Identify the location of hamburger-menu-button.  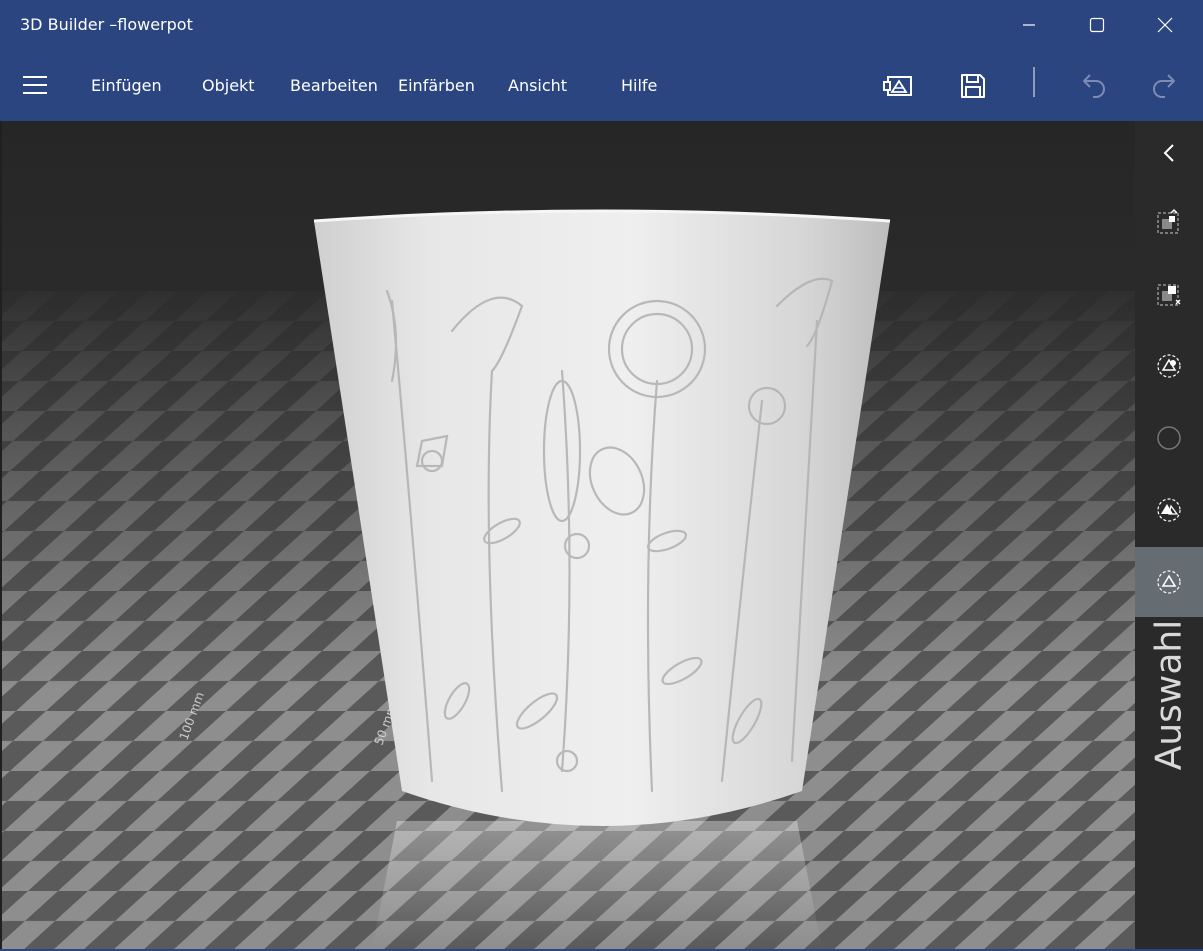
(35, 85).